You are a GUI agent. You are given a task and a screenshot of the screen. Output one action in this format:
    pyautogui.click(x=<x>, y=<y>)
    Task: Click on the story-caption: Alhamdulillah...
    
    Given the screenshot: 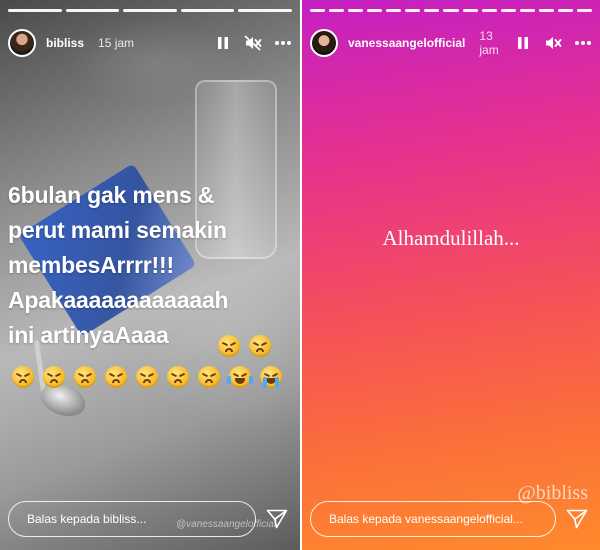 What is the action you would take?
    pyautogui.click(x=451, y=238)
    